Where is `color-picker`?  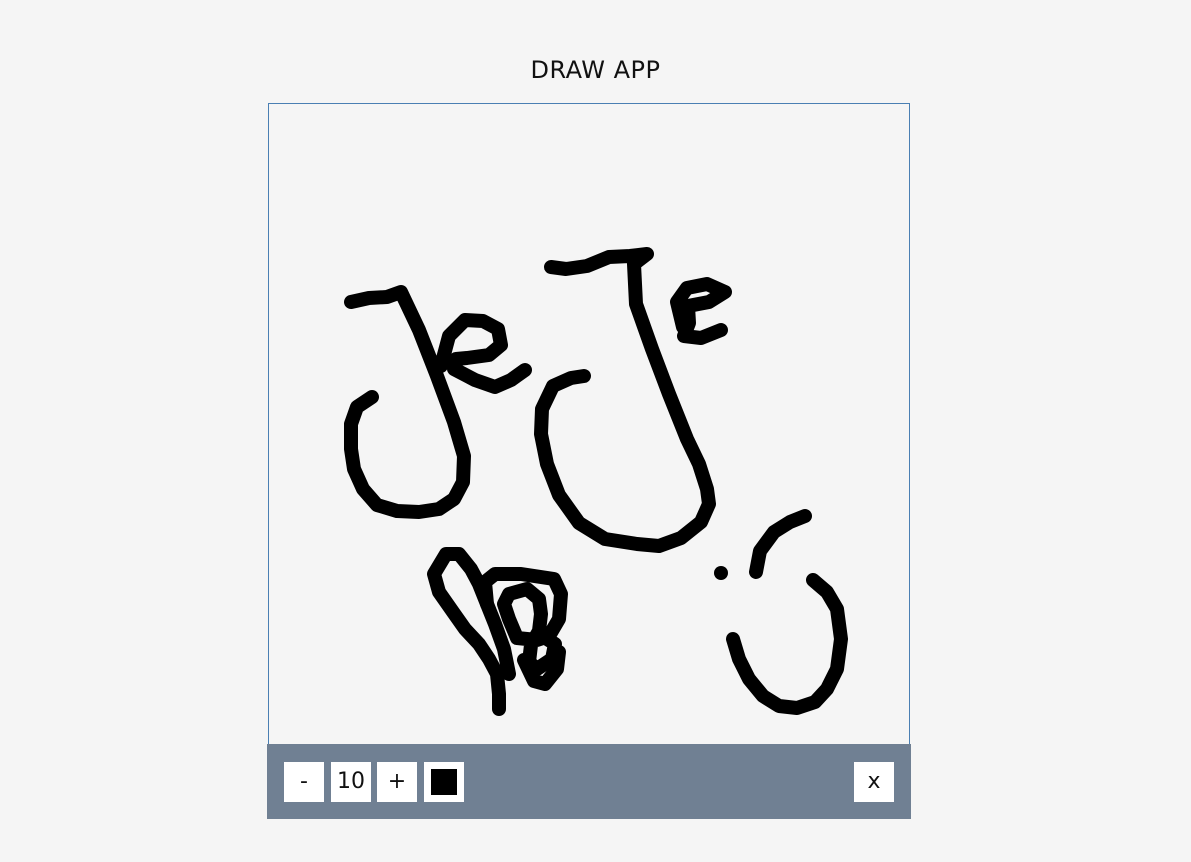 color-picker is located at coordinates (444, 782).